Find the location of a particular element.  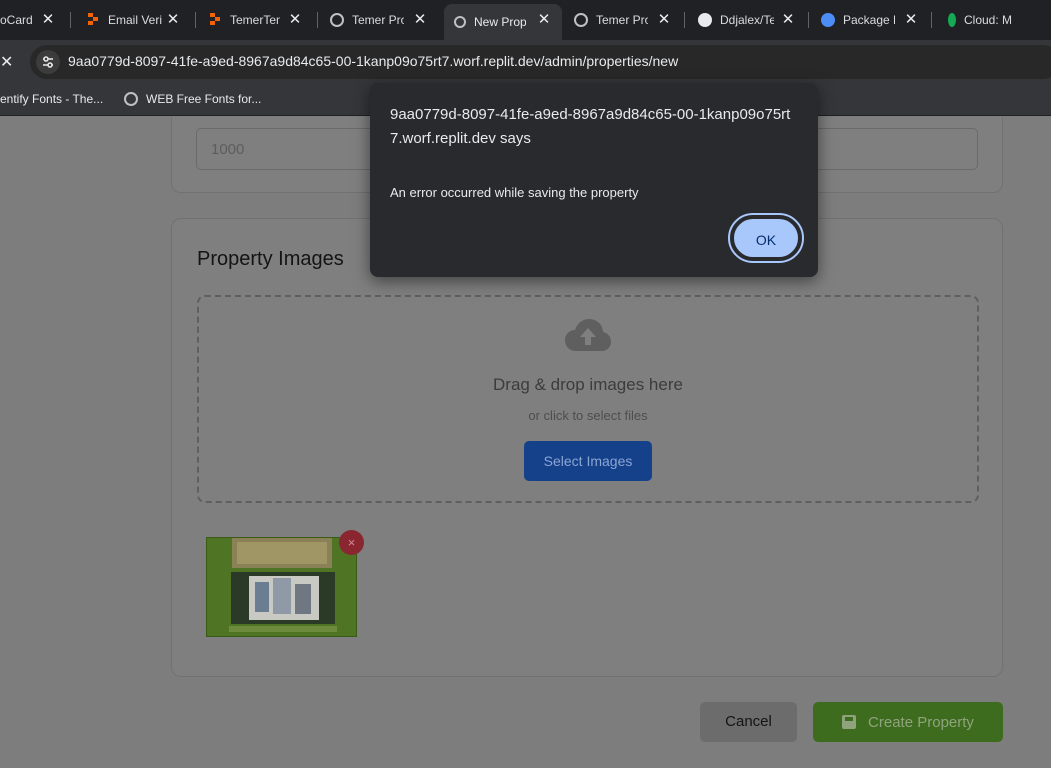

close-icon: ✕ is located at coordinates (6, 62).